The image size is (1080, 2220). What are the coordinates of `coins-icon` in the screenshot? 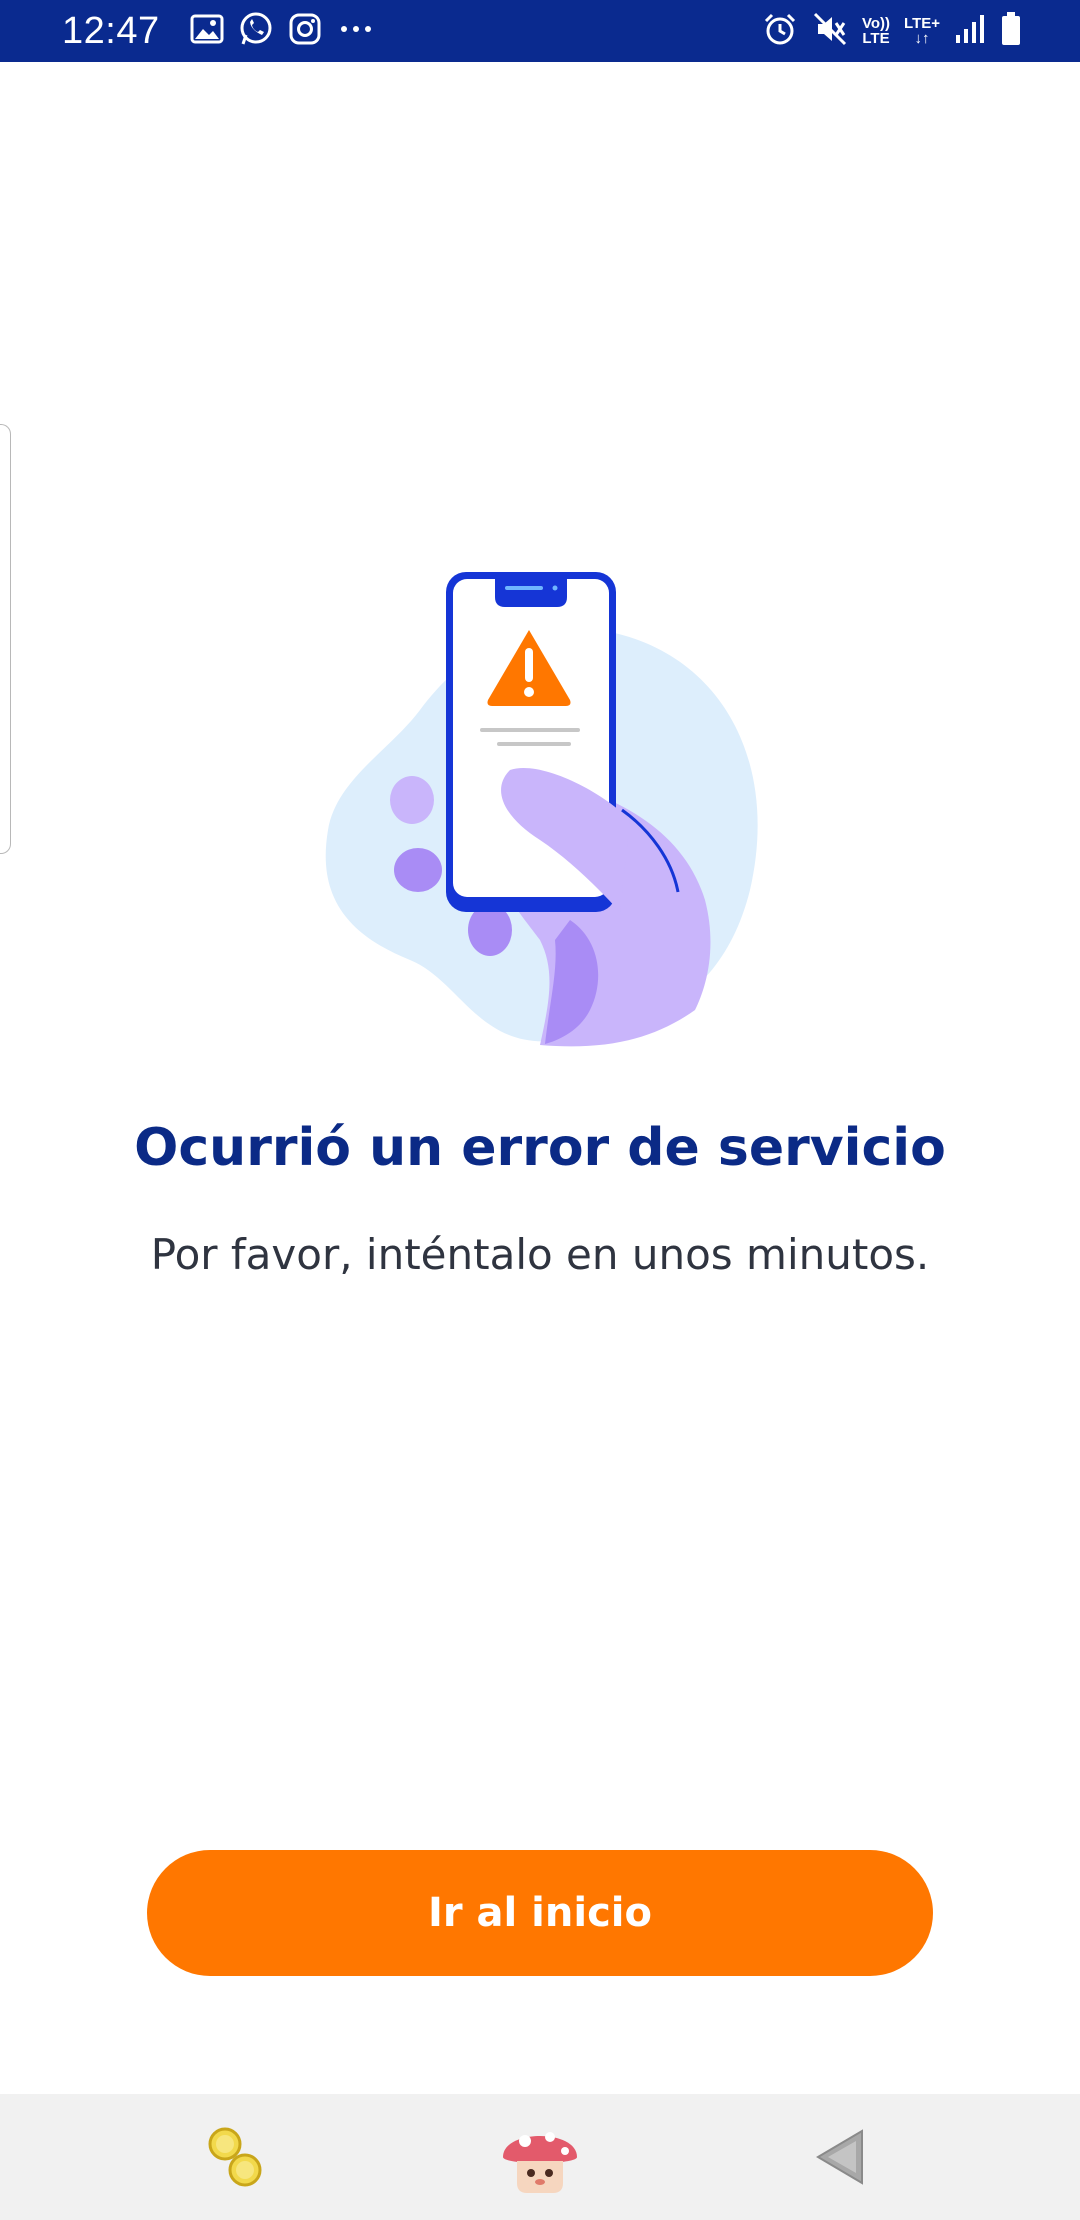 It's located at (235, 2157).